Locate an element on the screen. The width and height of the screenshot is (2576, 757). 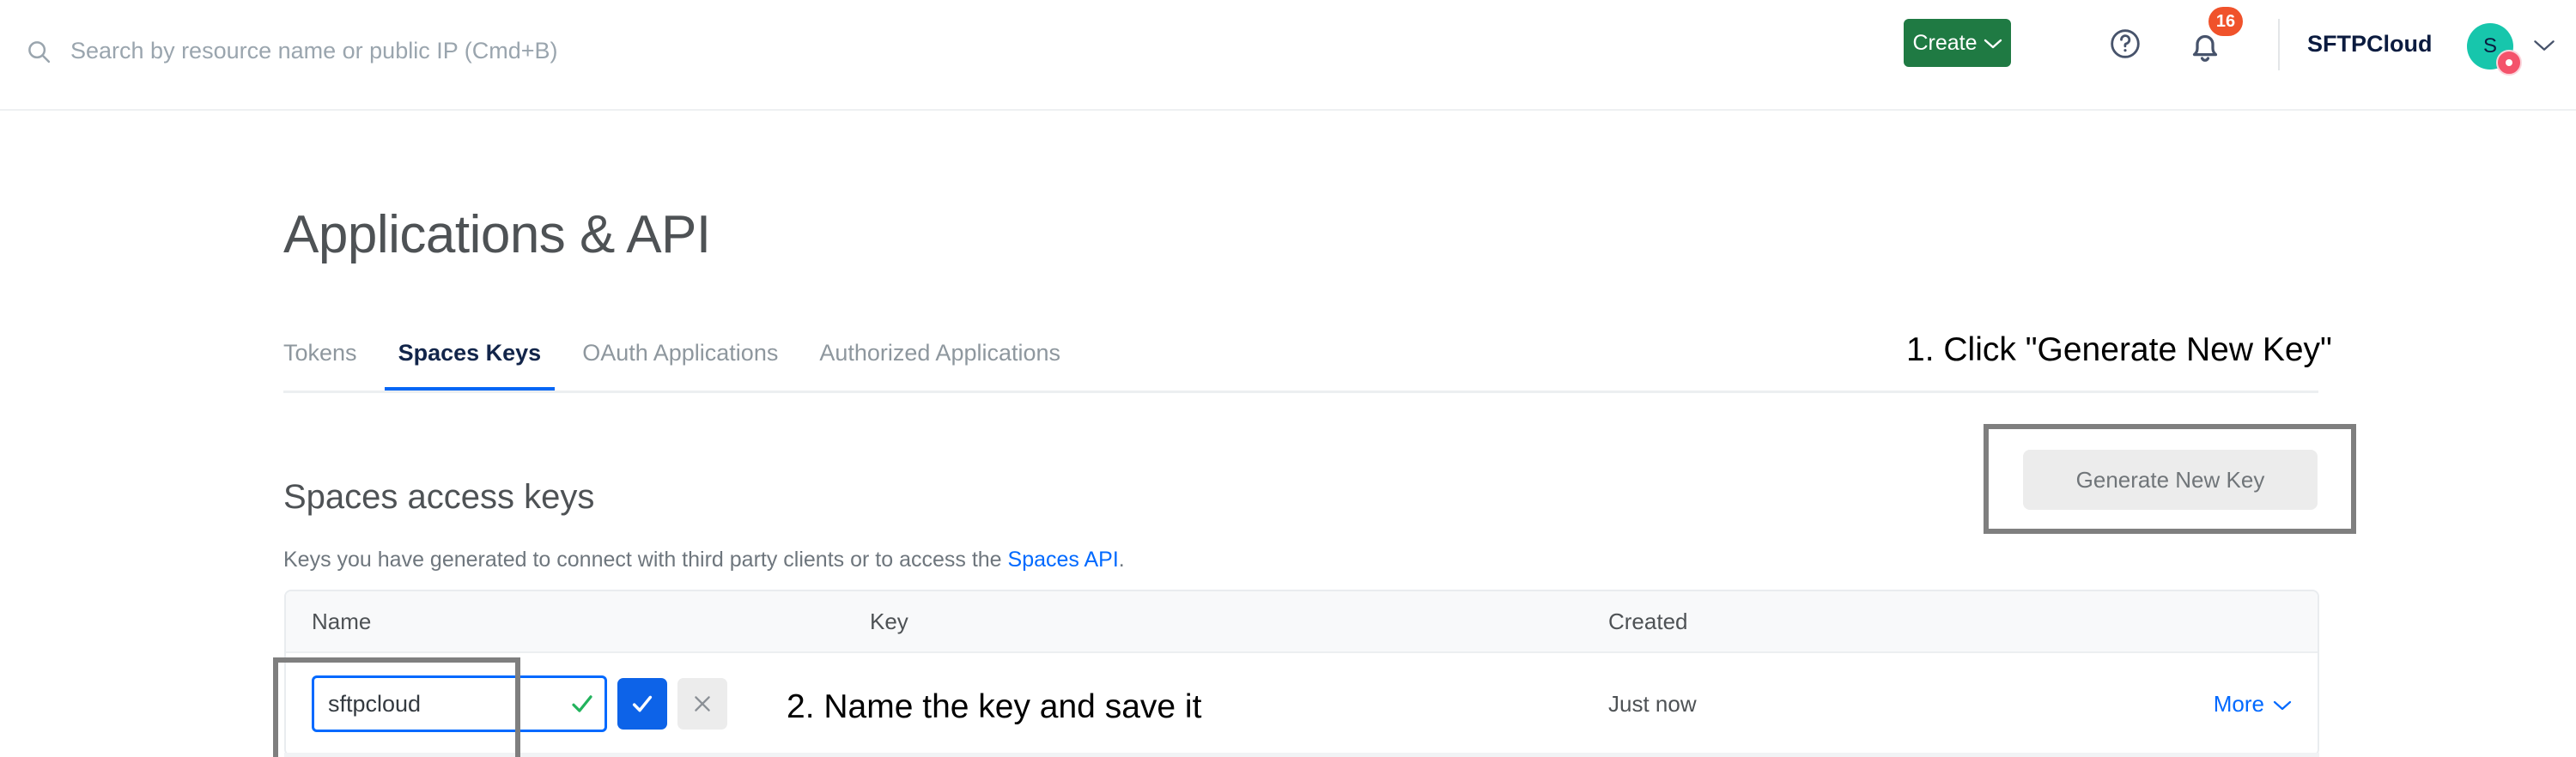
generate-new-key-button: Generate New Key is located at coordinates (2170, 480).